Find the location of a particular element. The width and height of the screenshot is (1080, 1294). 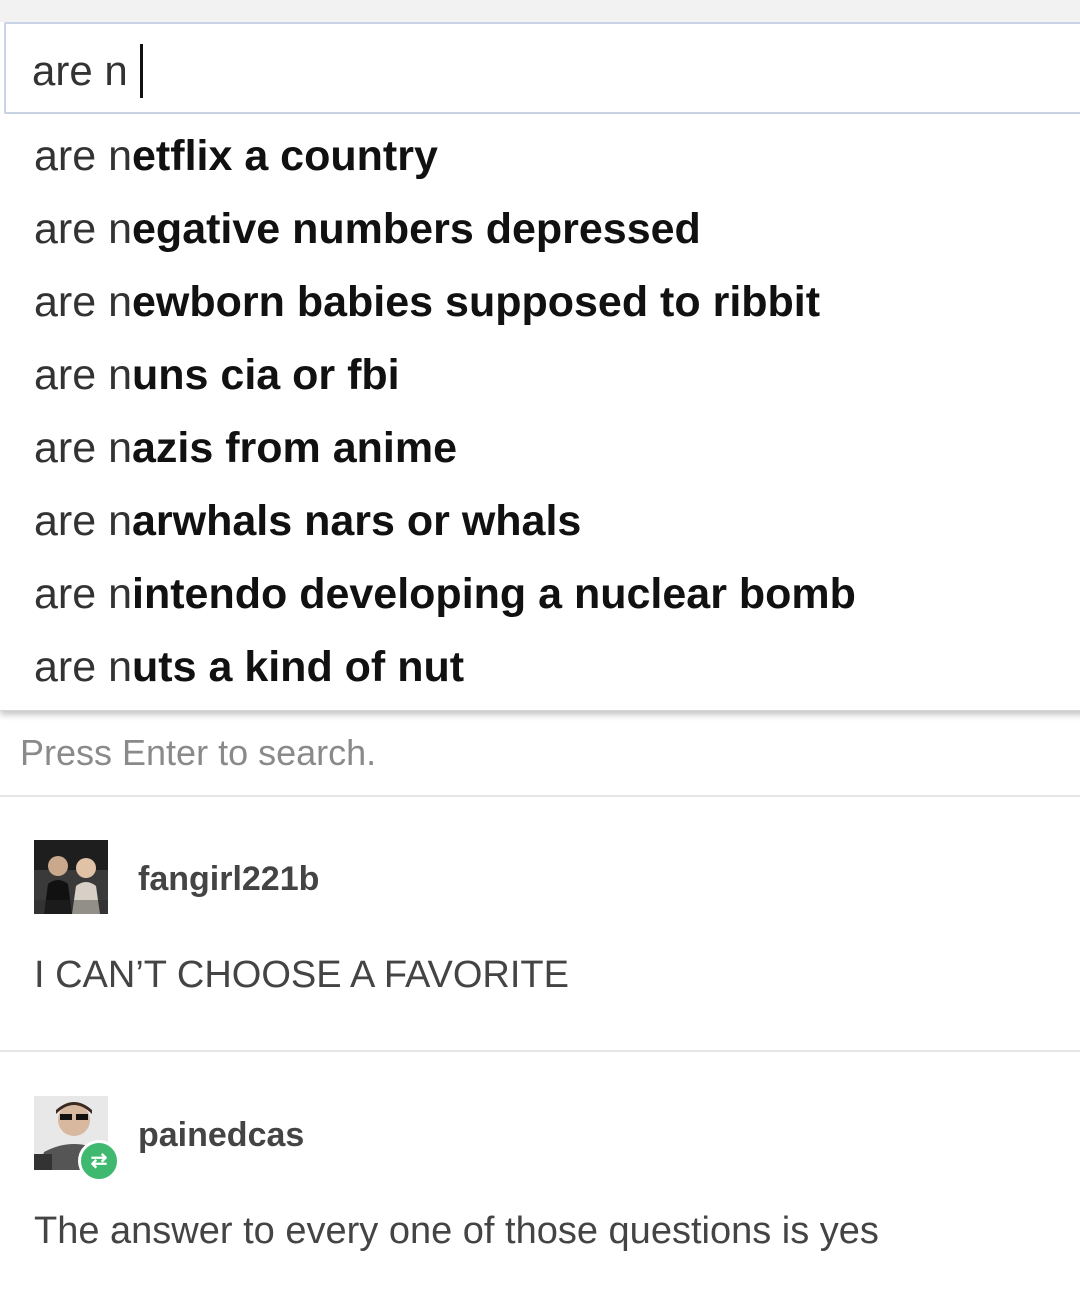

suggestion-completion: egative numbers depressed is located at coordinates (416, 229).